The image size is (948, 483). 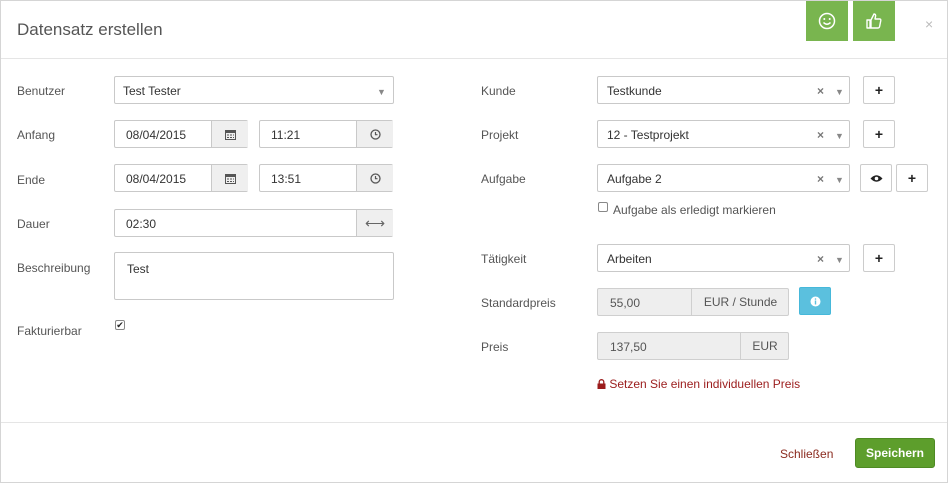 I want to click on info-icon, so click(x=815, y=301).